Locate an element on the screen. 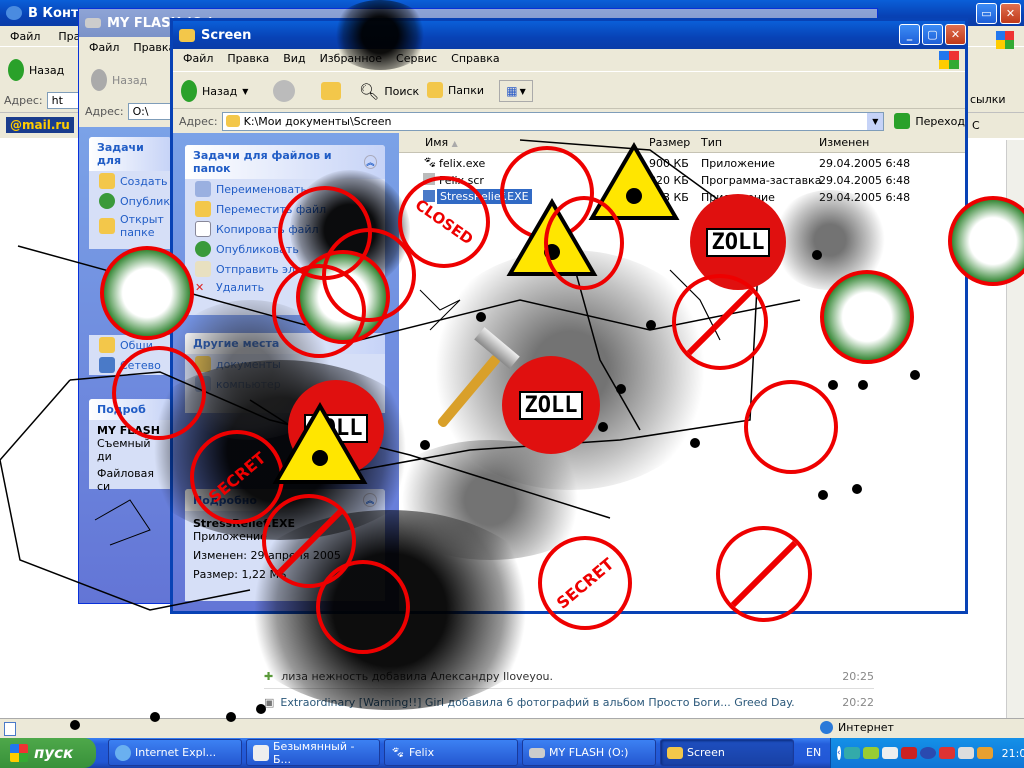  menu-favorites: Избранное is located at coordinates (351, 58).